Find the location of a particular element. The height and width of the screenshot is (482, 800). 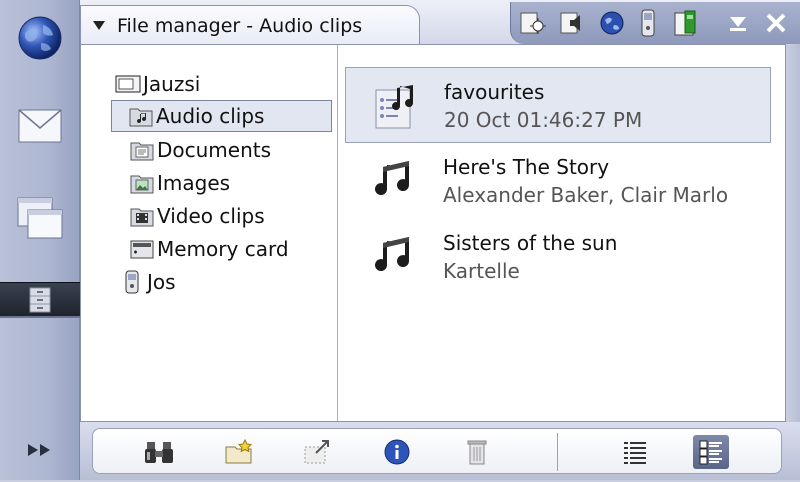

globe-icon is located at coordinates (40, 38).